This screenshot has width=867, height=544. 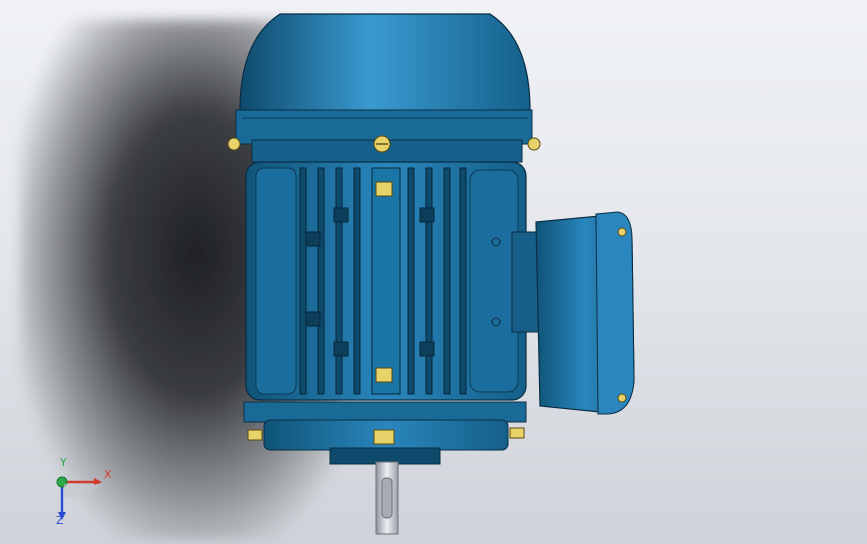 I want to click on x-axis-label: X, so click(x=108, y=474).